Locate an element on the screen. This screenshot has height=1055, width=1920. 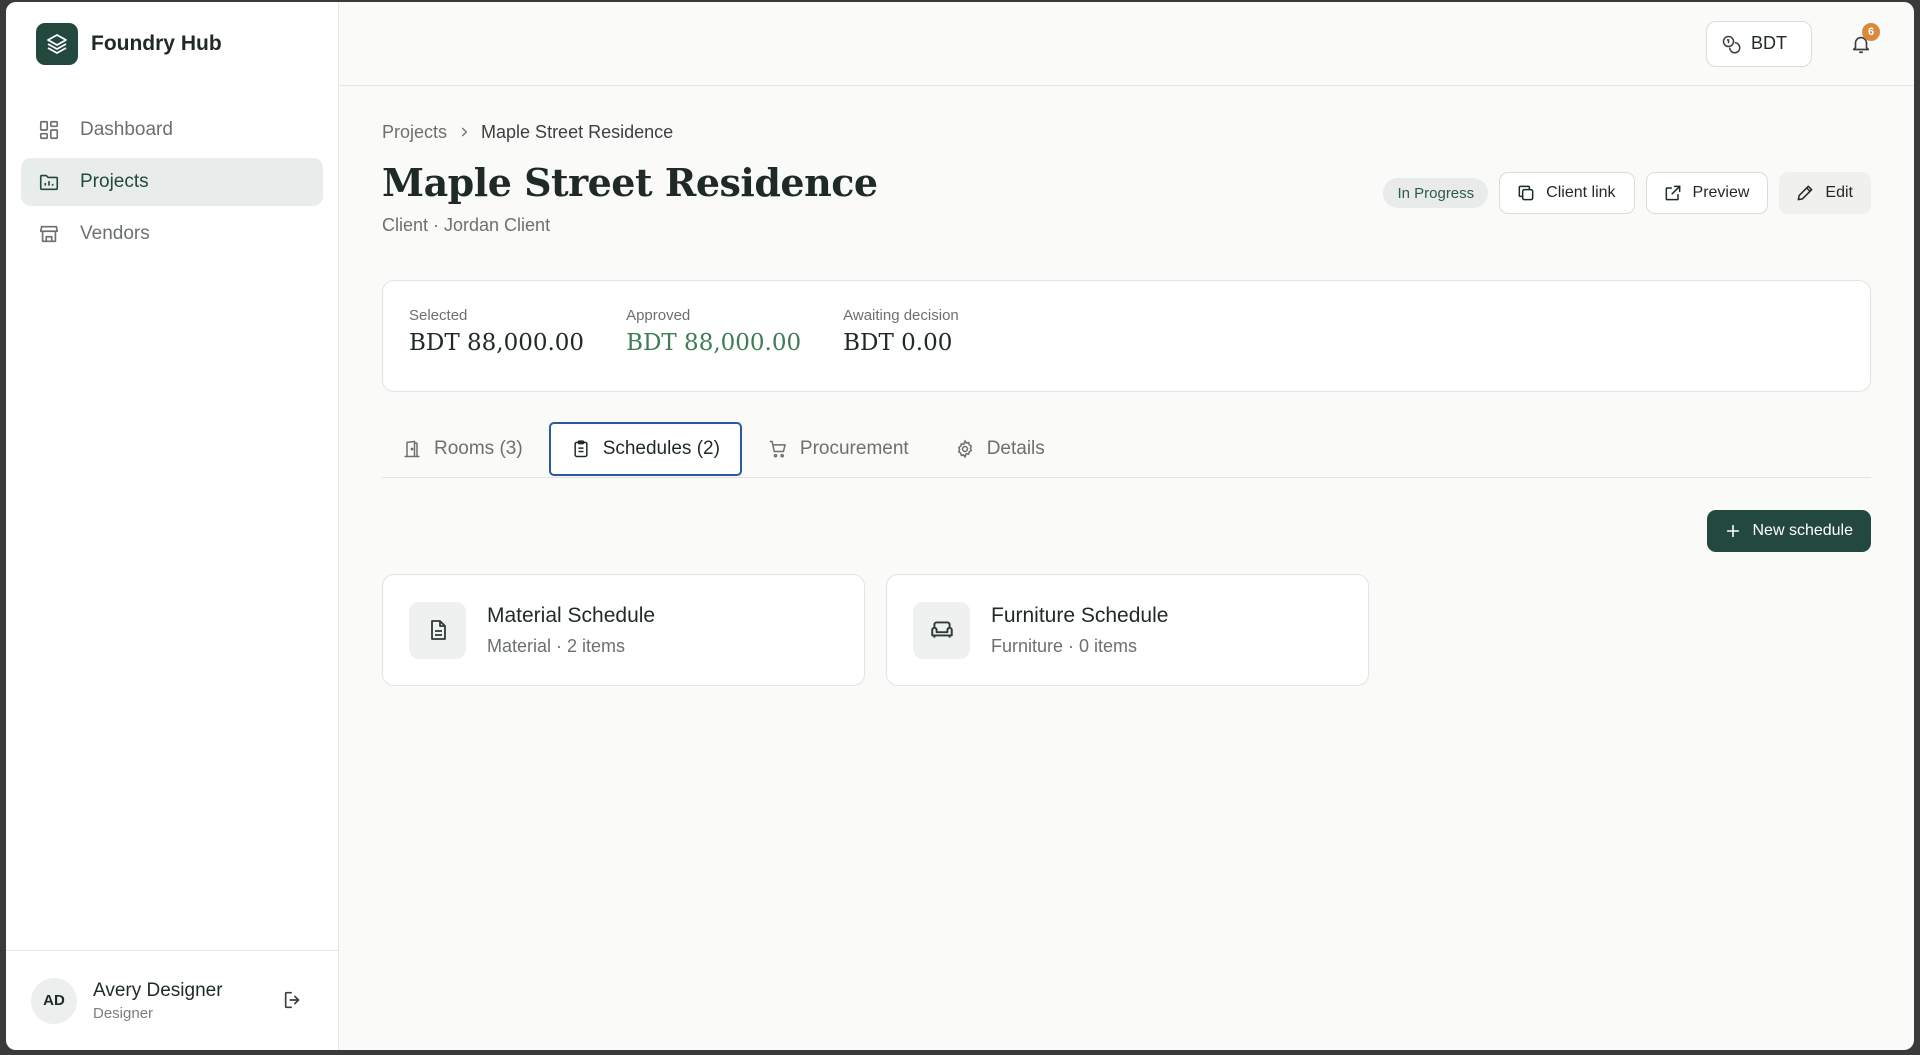
preview-button: Preview is located at coordinates (1707, 193).